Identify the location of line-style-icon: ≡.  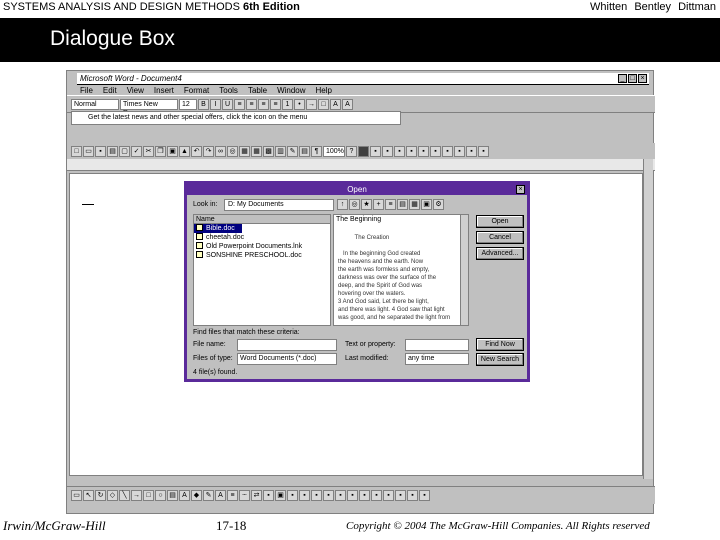
(232, 495).